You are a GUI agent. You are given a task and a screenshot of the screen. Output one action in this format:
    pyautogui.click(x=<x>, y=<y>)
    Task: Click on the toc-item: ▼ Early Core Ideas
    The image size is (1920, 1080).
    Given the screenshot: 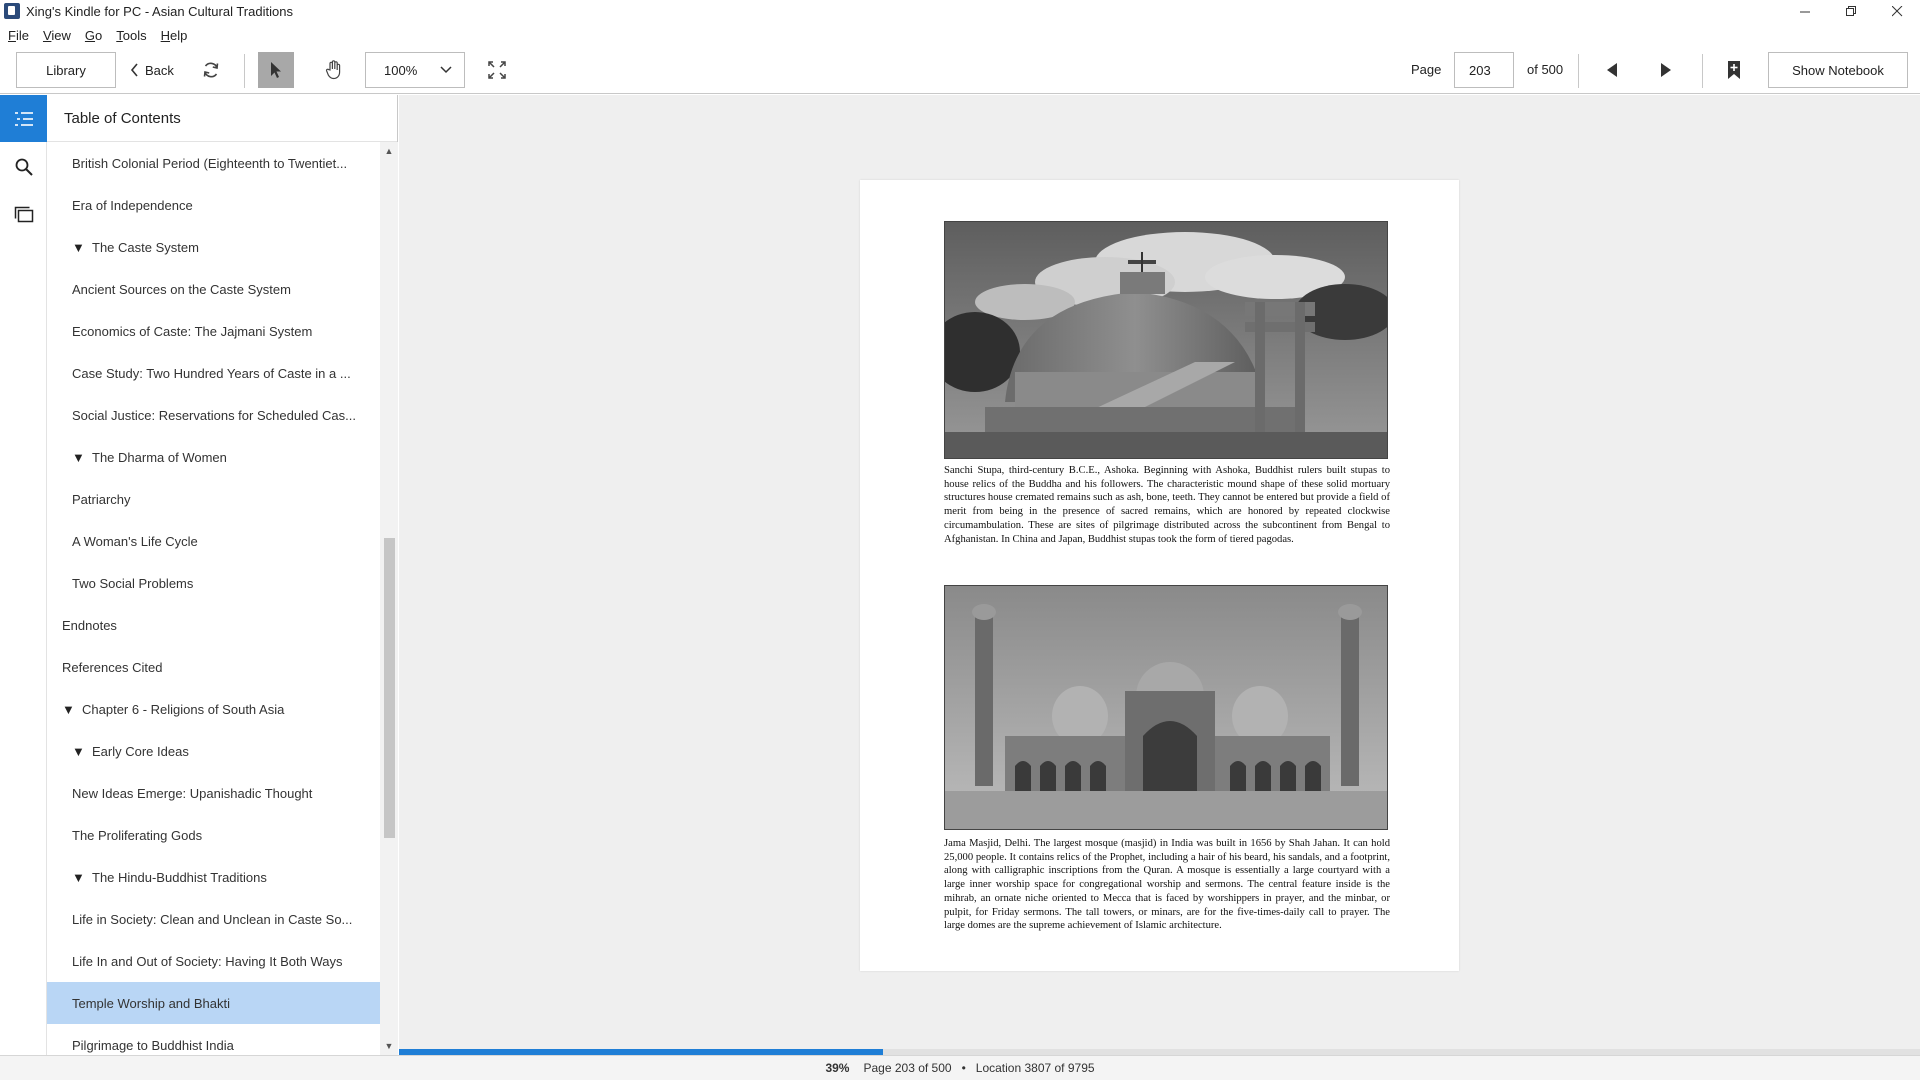 What is the action you would take?
    pyautogui.click(x=213, y=751)
    